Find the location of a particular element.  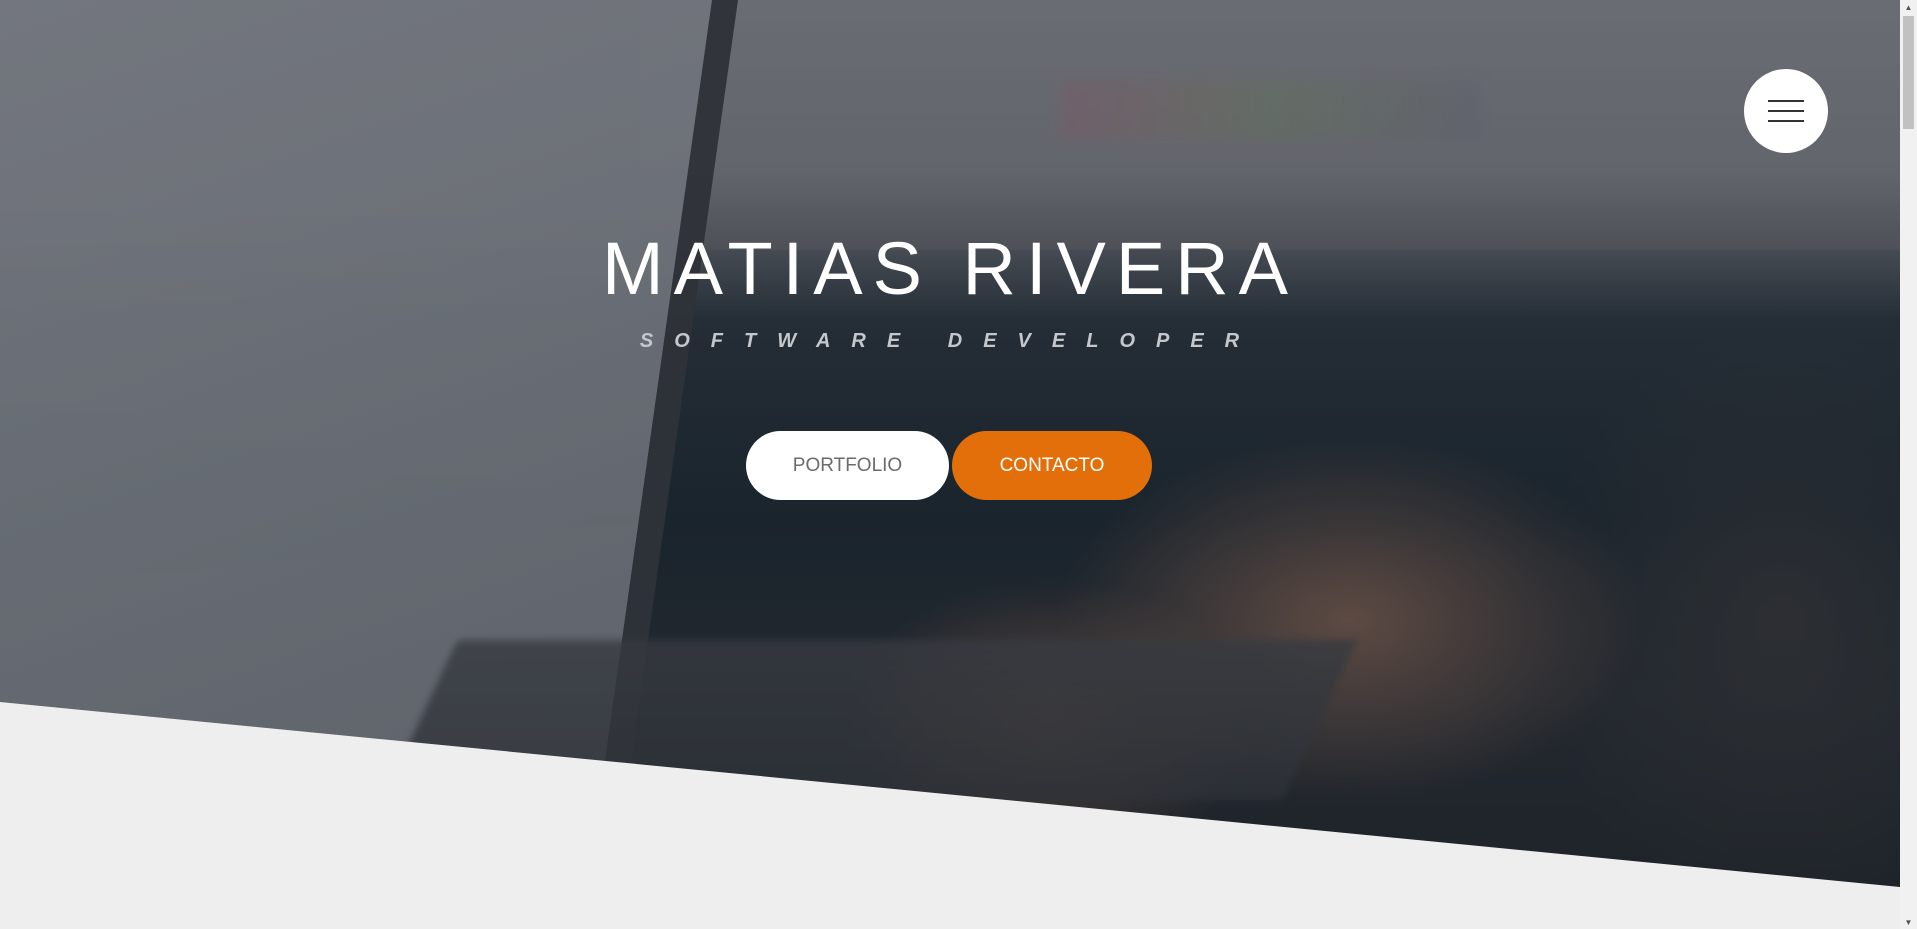

menu-button is located at coordinates (1786, 111).